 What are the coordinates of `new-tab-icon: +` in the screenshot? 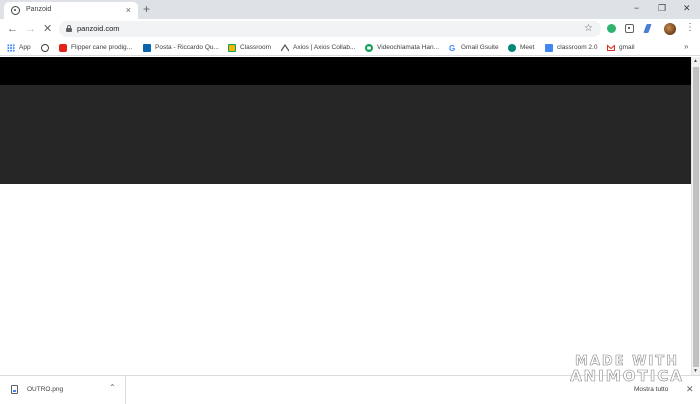 It's located at (146, 9).